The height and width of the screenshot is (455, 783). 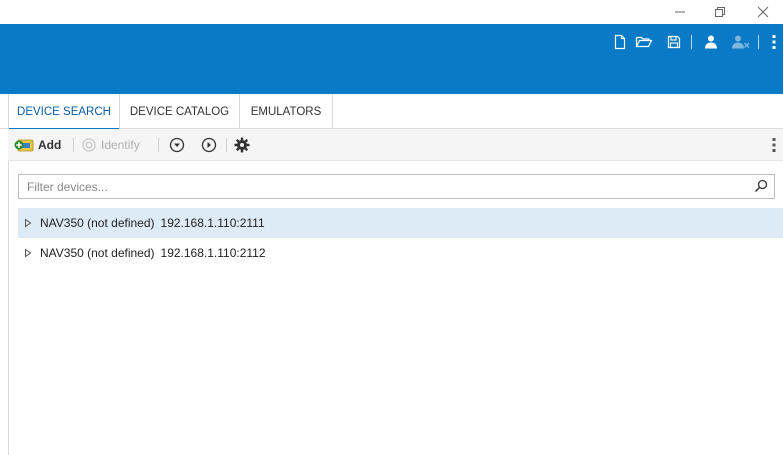 I want to click on identify-icon, so click(x=89, y=145).